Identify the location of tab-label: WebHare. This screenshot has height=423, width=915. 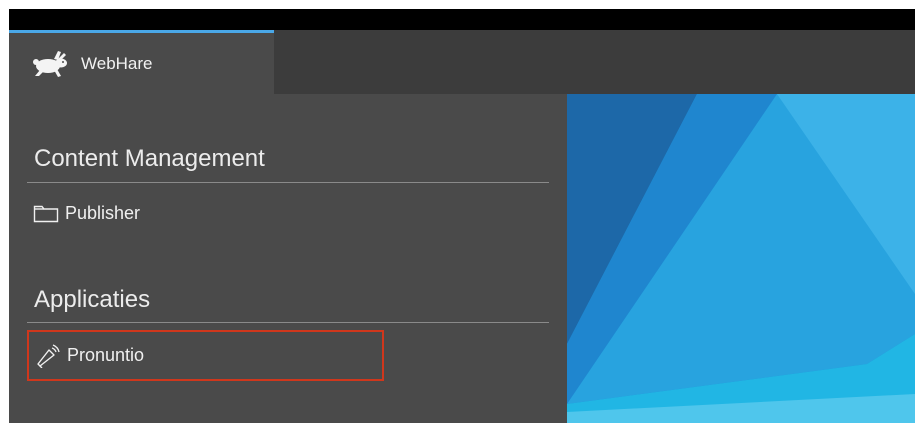
(117, 63).